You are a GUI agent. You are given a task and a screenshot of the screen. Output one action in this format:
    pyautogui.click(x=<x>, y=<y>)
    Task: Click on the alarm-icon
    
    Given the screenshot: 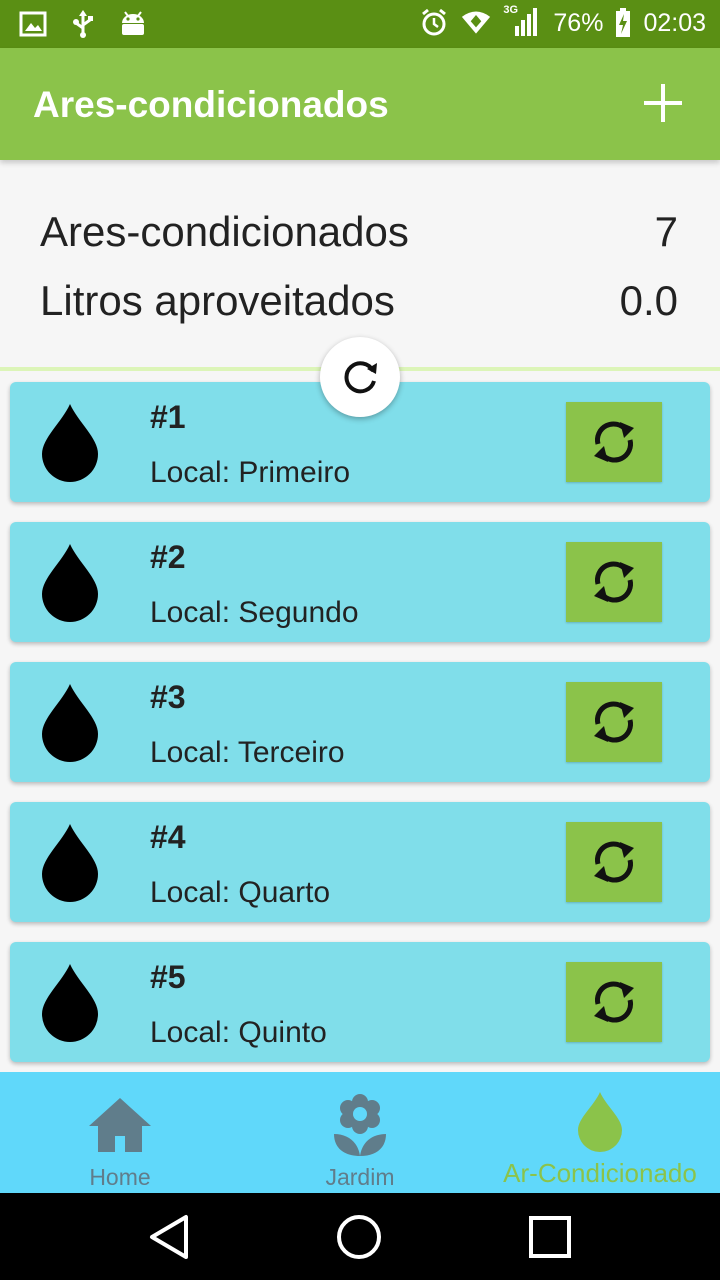 What is the action you would take?
    pyautogui.click(x=434, y=22)
    